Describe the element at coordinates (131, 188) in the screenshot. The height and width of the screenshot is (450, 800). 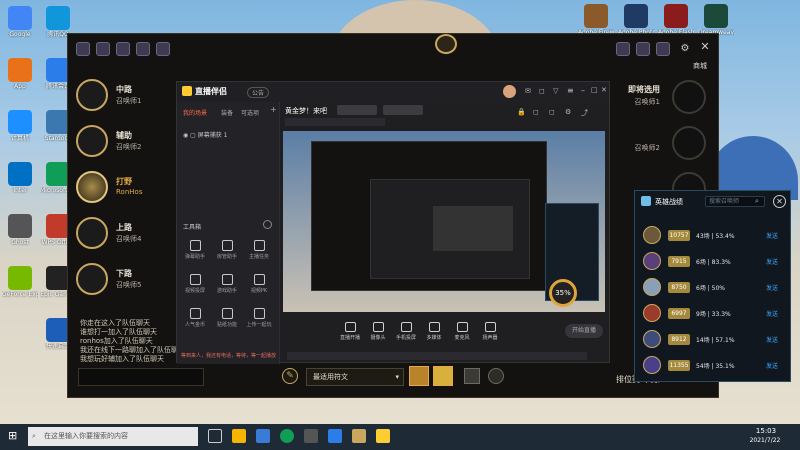
I see `team-slot: 打野 RonHos` at that location.